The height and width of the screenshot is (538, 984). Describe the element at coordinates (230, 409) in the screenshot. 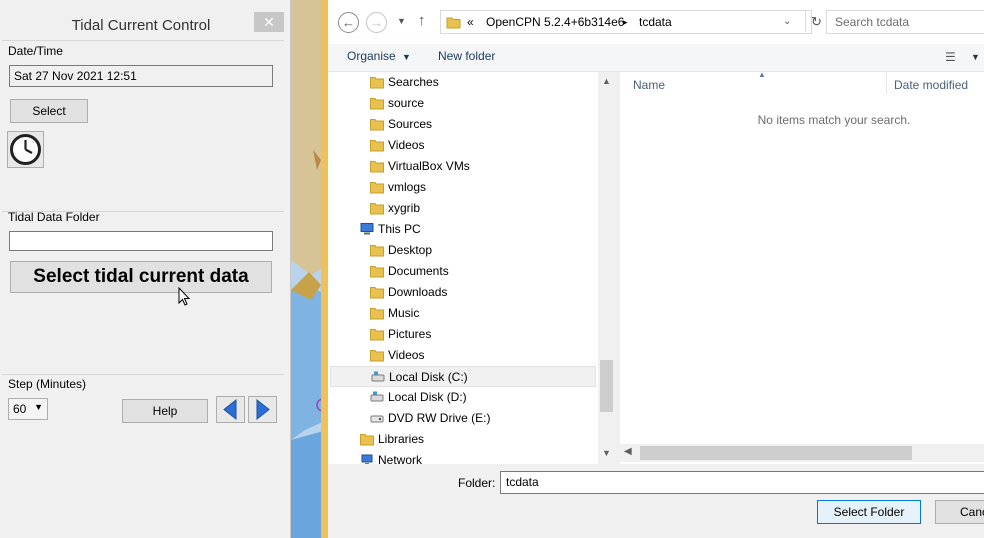

I see `previous-step-button` at that location.